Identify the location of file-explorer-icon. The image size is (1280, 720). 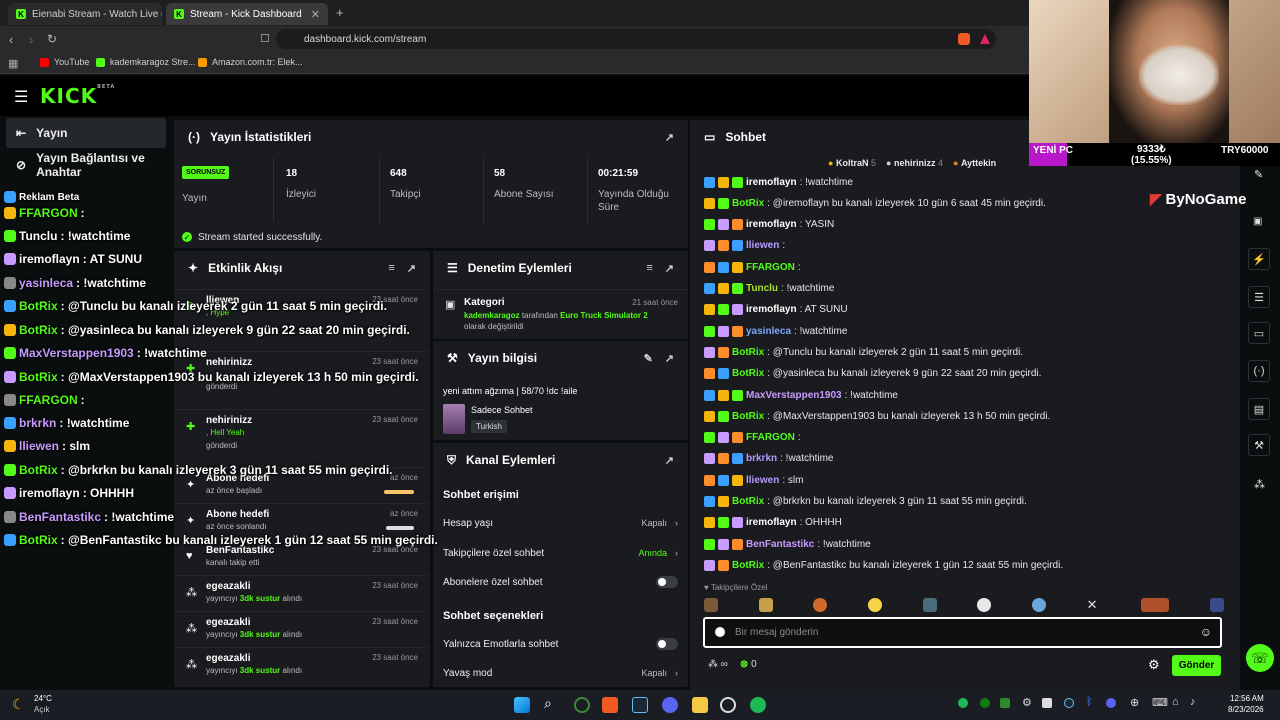
(700, 705).